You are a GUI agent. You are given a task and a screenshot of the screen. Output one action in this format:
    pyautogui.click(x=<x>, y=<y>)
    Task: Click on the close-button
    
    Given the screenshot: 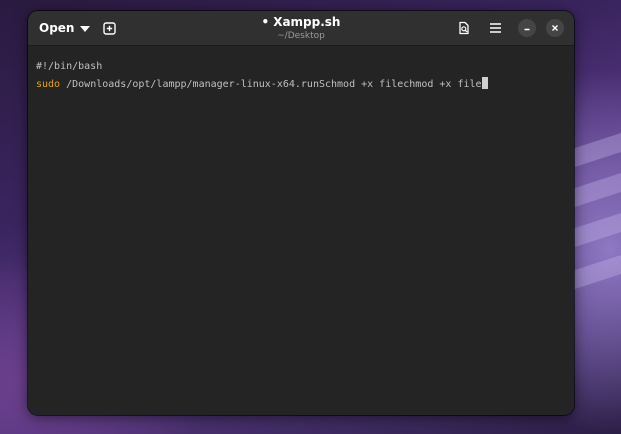 What is the action you would take?
    pyautogui.click(x=555, y=28)
    